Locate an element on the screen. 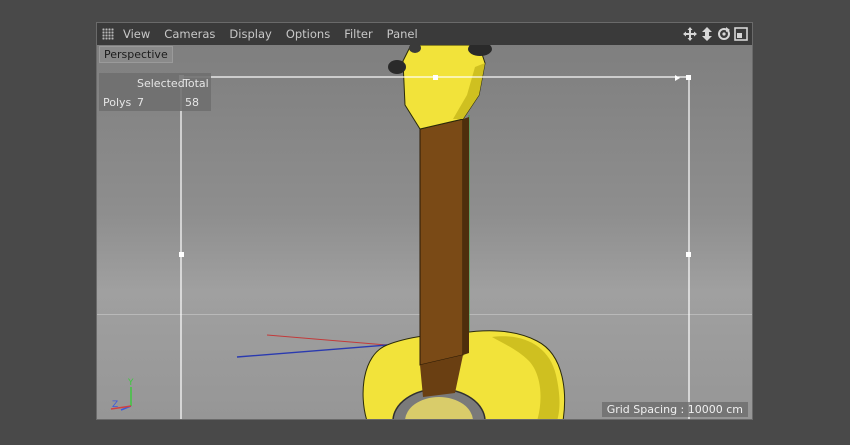 The height and width of the screenshot is (445, 850). tuning-peg is located at coordinates (397, 67).